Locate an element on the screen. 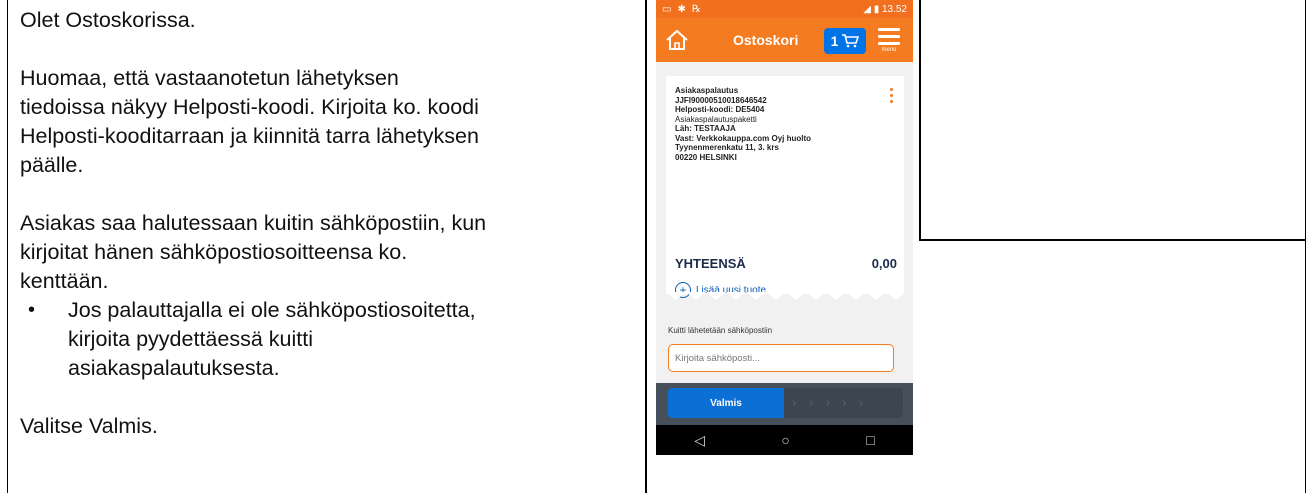 The image size is (1313, 493). cart-button: 1 is located at coordinates (845, 41).